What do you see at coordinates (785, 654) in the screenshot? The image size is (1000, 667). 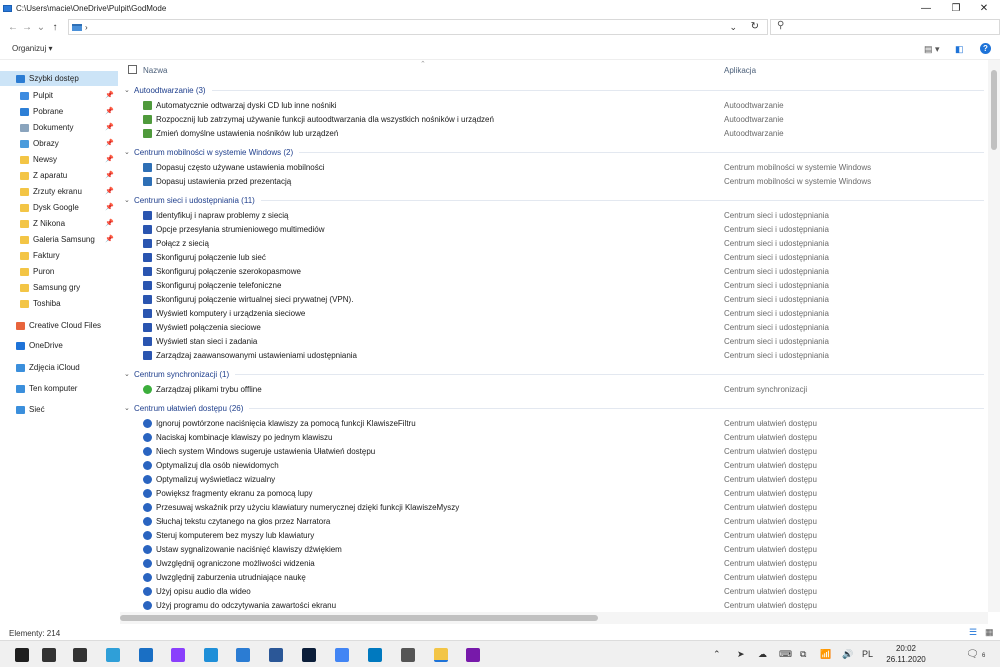 I see `keyboard-icon: ⌨` at bounding box center [785, 654].